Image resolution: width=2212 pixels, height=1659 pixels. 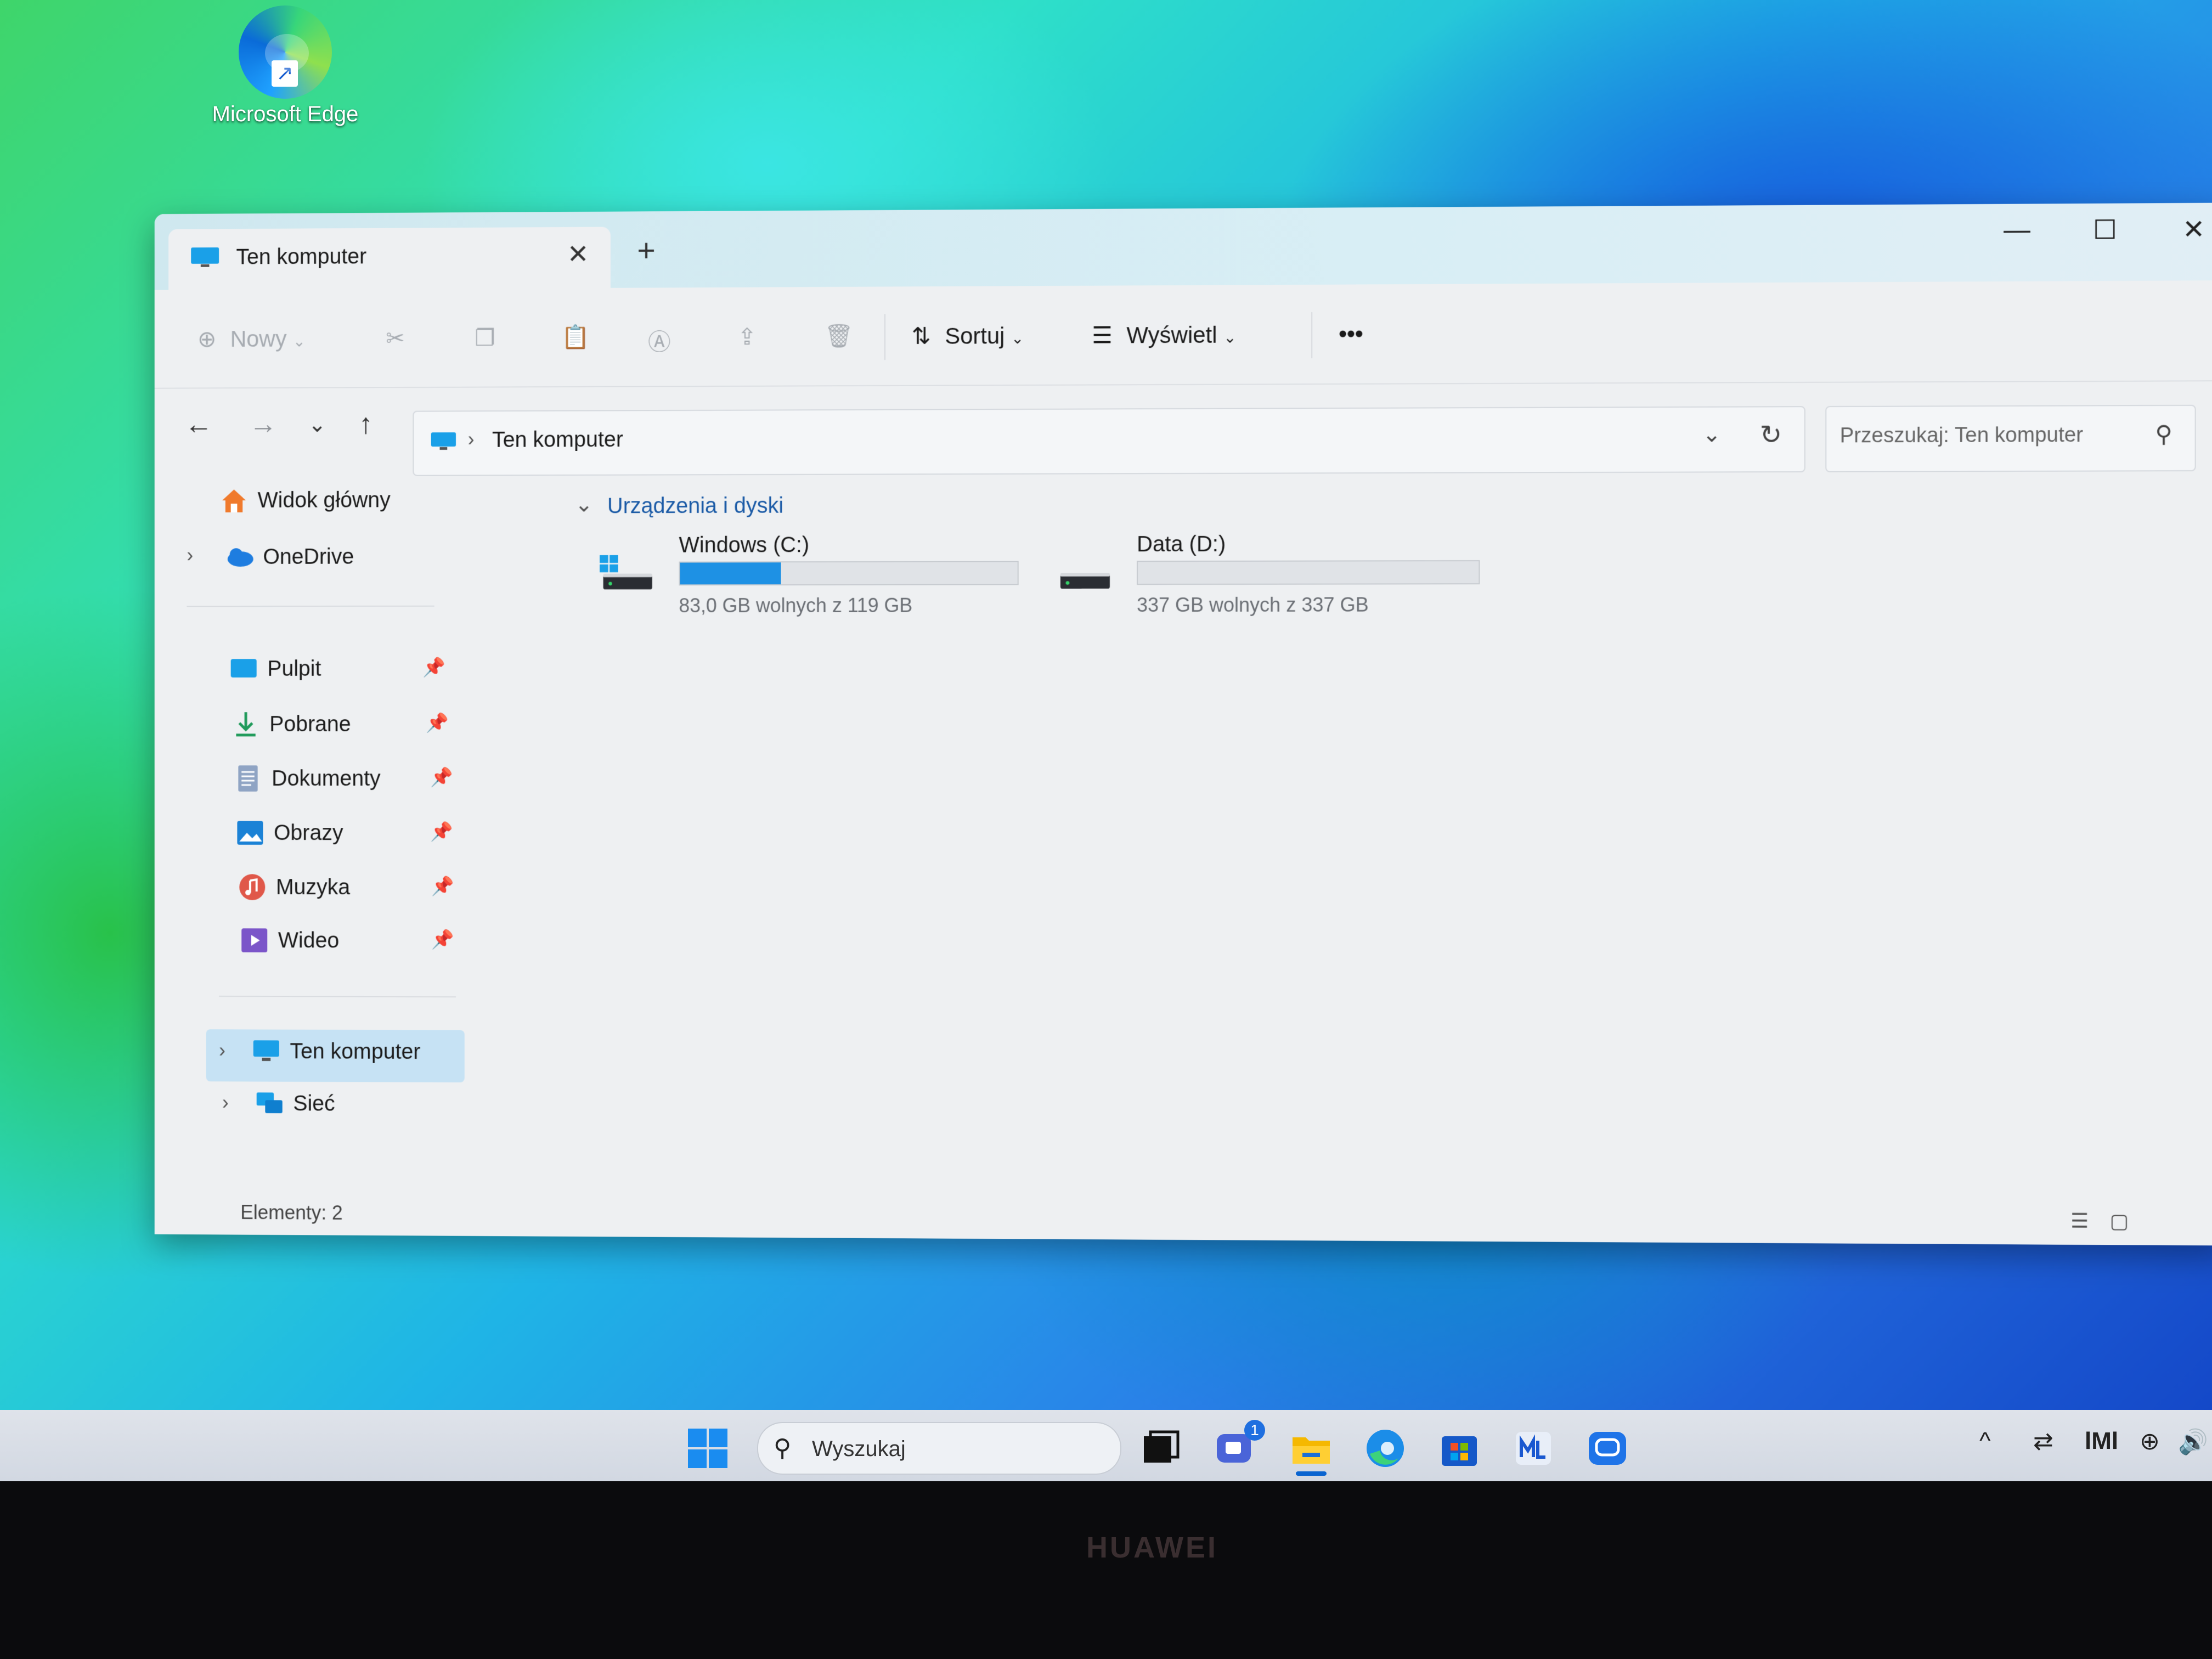 What do you see at coordinates (2119, 1221) in the screenshot?
I see `tiles-view-icon: ▢` at bounding box center [2119, 1221].